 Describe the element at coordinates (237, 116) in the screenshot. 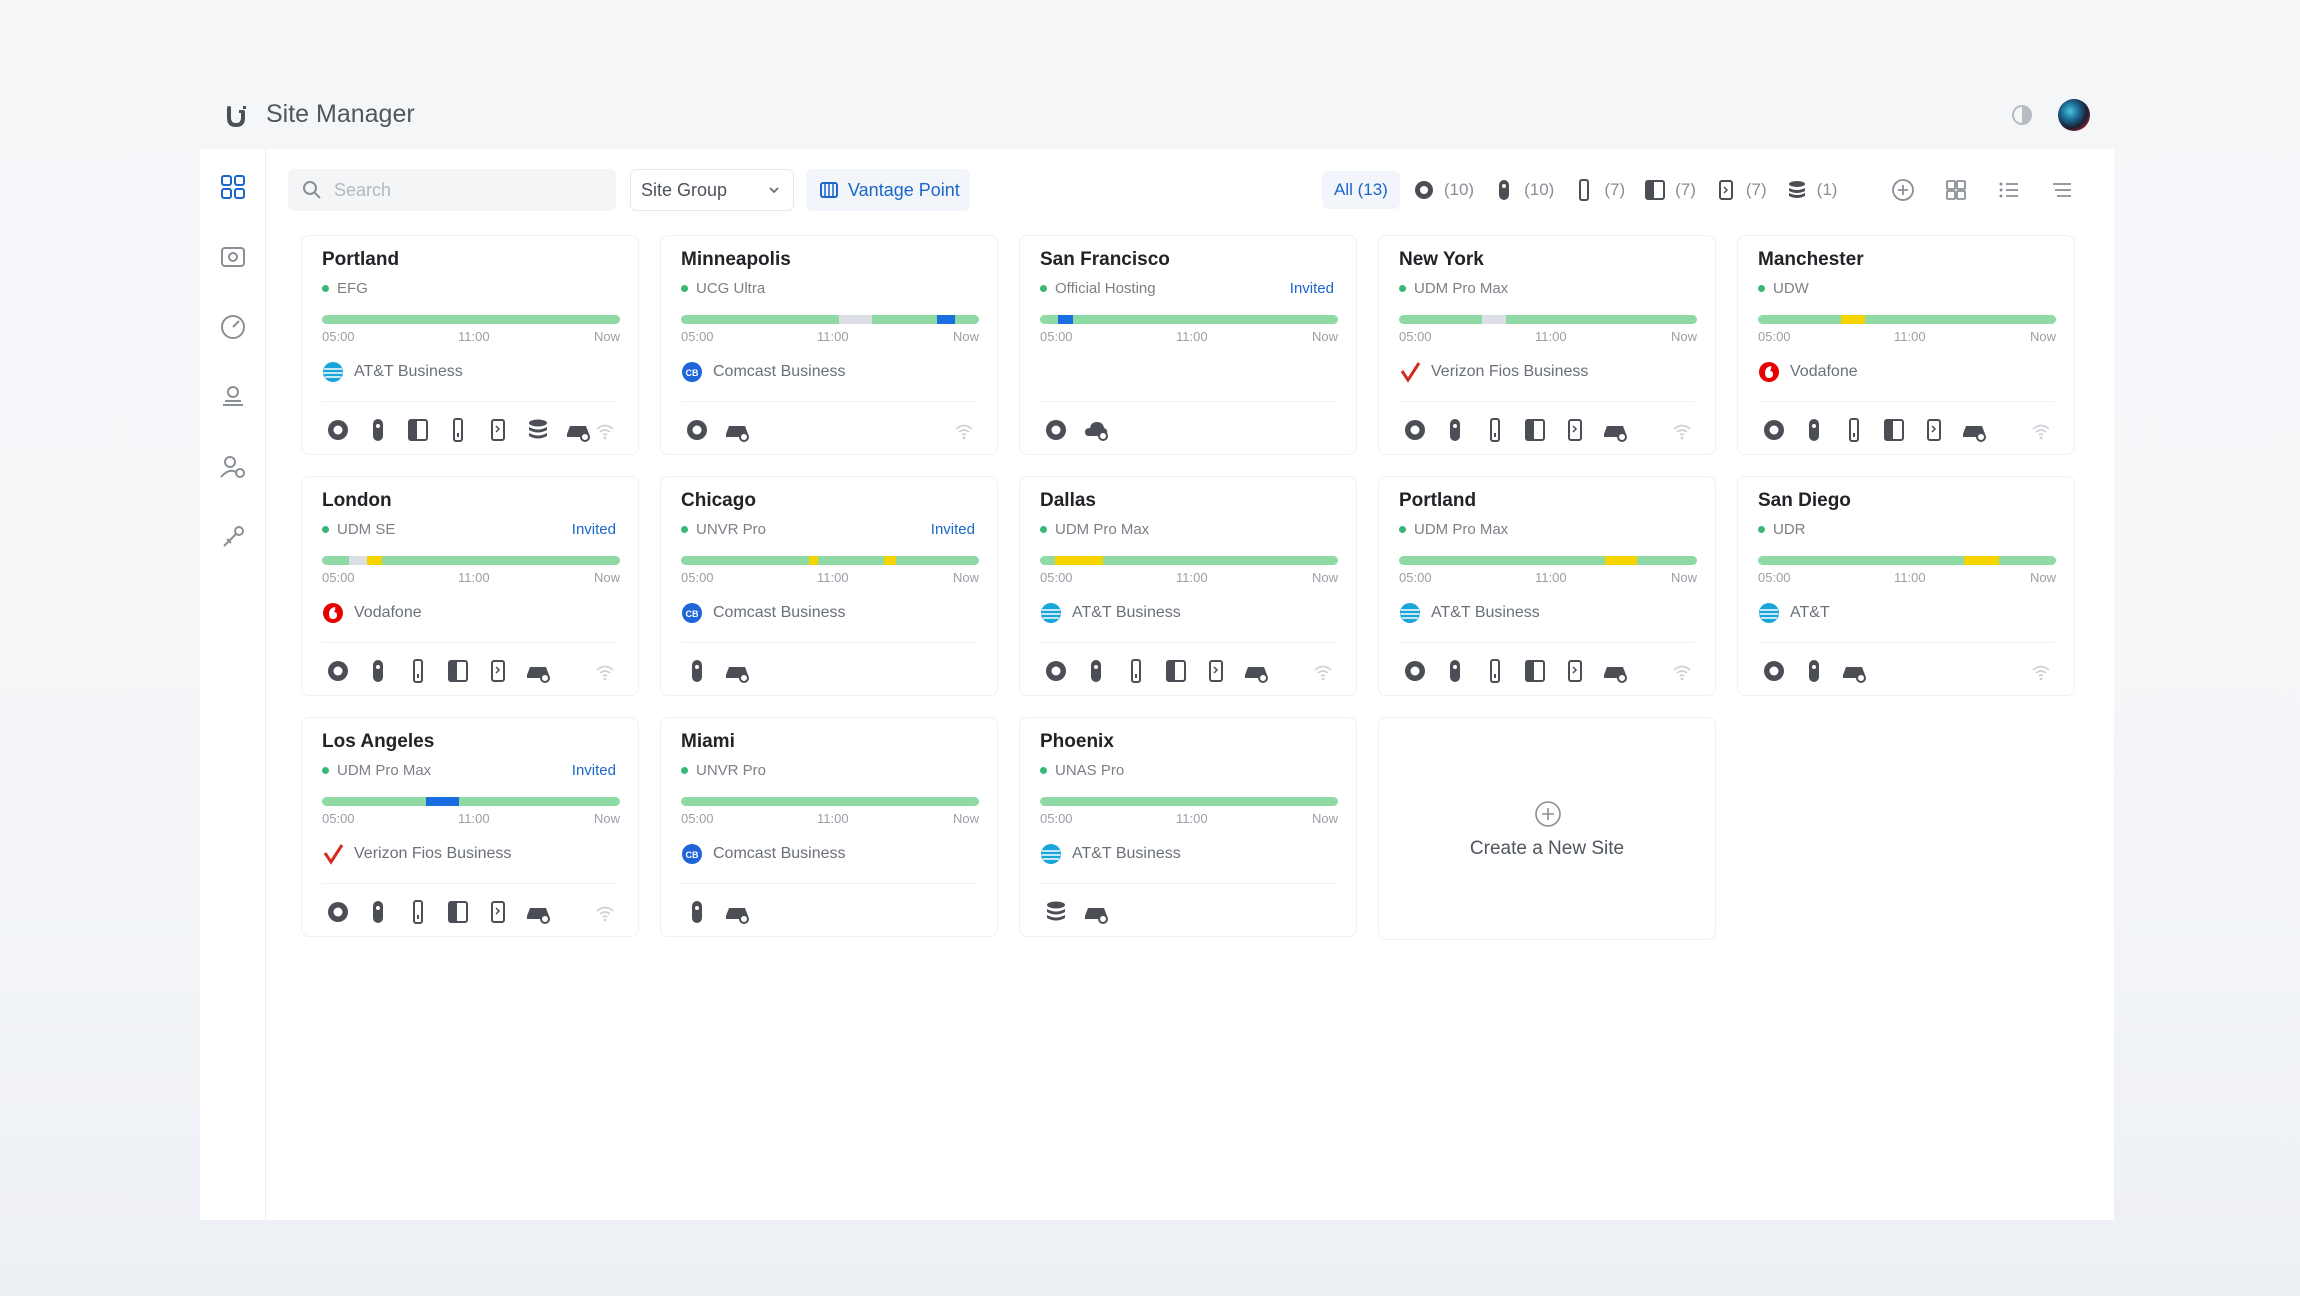

I see `ubiquiti-logo-icon` at that location.